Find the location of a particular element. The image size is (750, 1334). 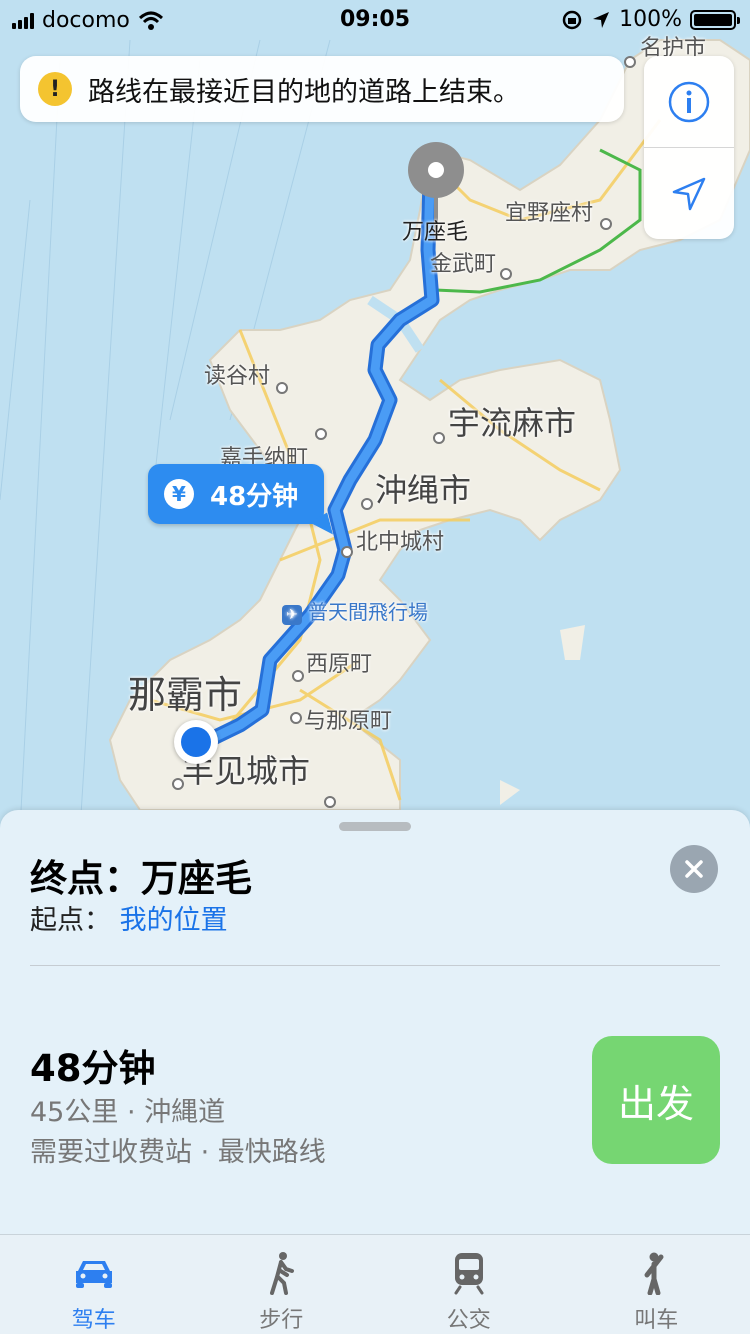

tab-label: 驾车 is located at coordinates (93, 1320).